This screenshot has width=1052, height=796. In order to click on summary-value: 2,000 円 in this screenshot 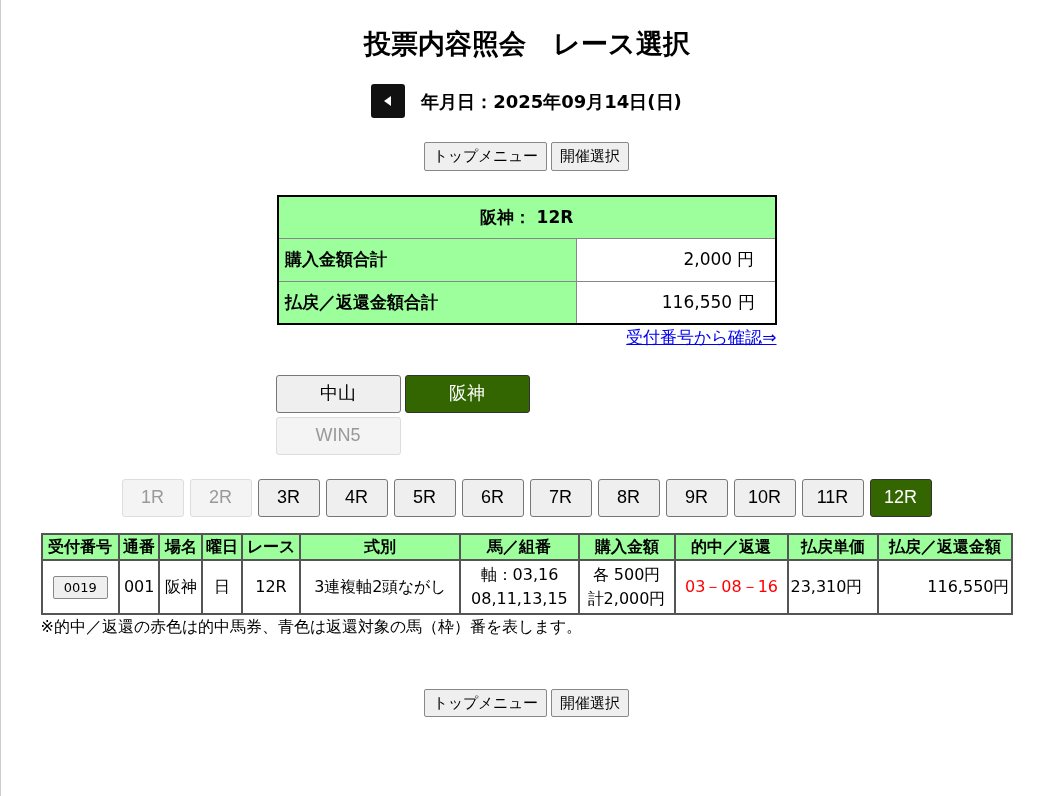, I will do `click(676, 260)`.